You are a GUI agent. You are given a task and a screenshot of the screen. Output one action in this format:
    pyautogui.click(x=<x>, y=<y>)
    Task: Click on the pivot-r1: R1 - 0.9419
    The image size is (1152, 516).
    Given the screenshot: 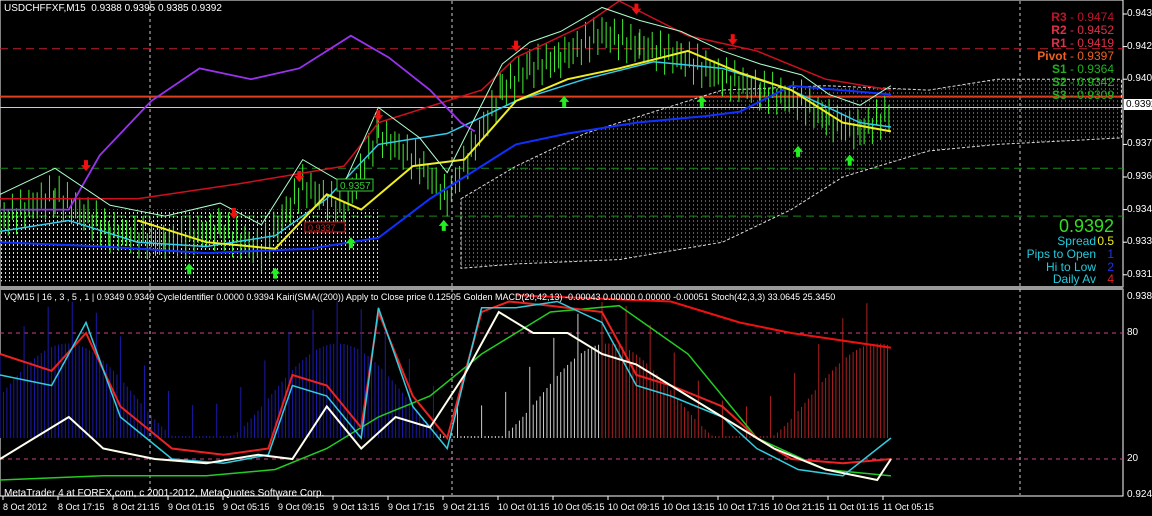 What is the action you would take?
    pyautogui.click(x=1082, y=43)
    